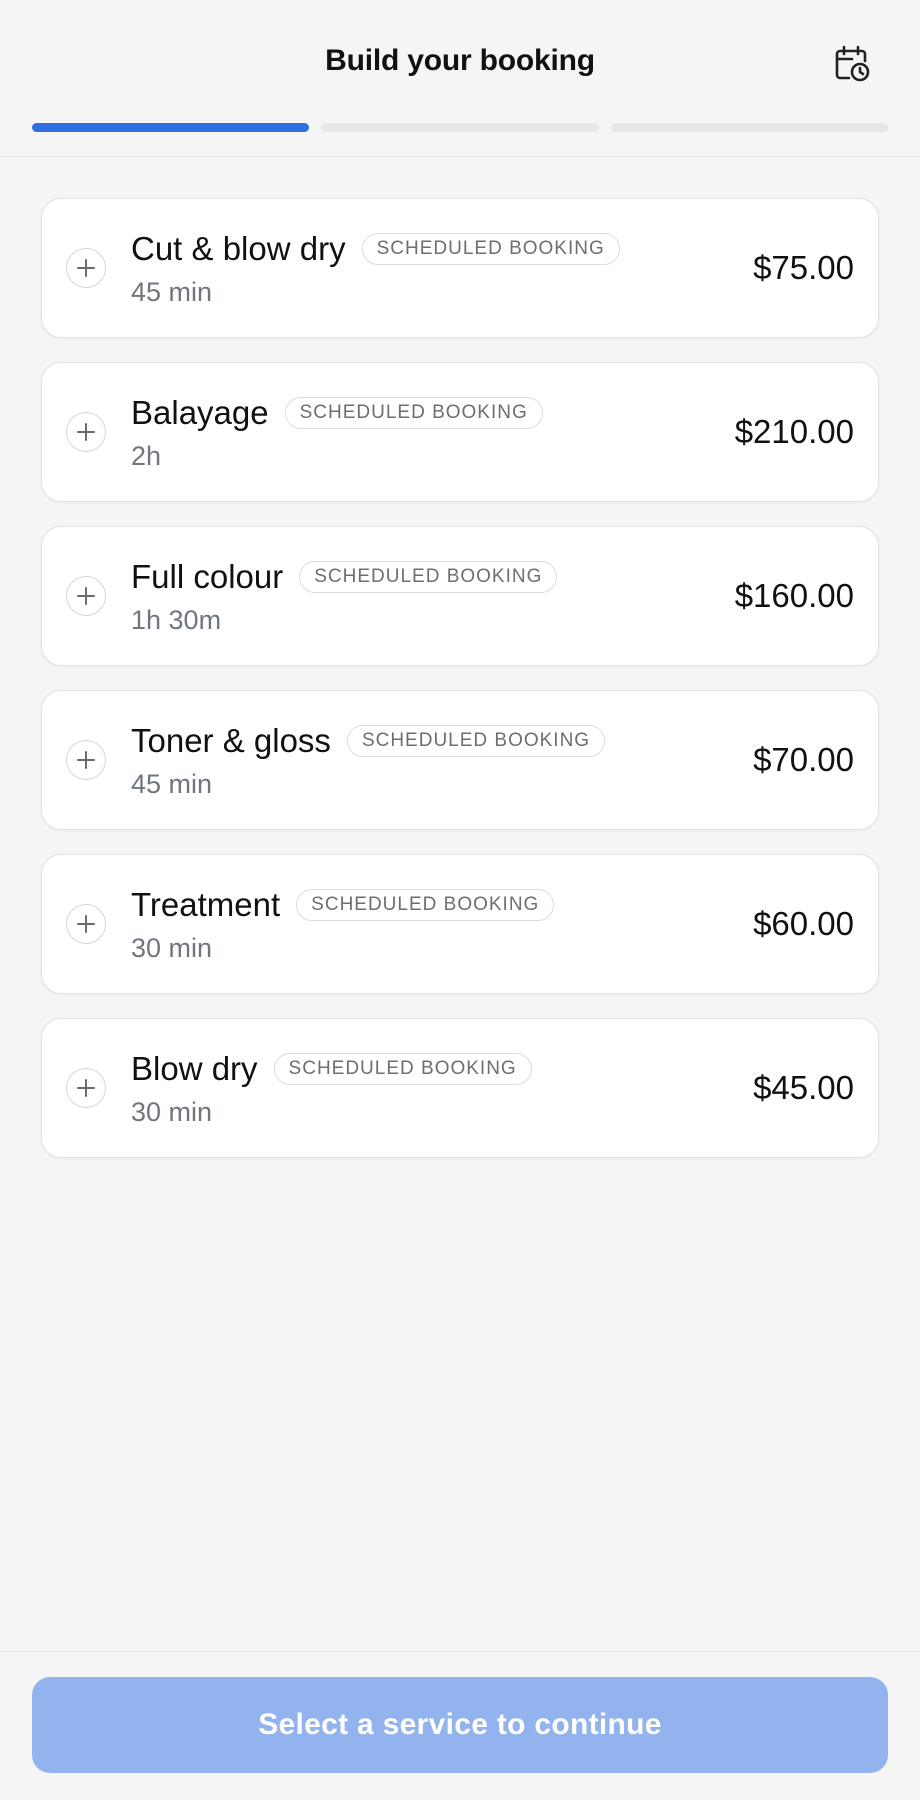 This screenshot has width=920, height=1800. I want to click on service-info: Balayage SCHEDULED BOOKING 2h, so click(337, 432).